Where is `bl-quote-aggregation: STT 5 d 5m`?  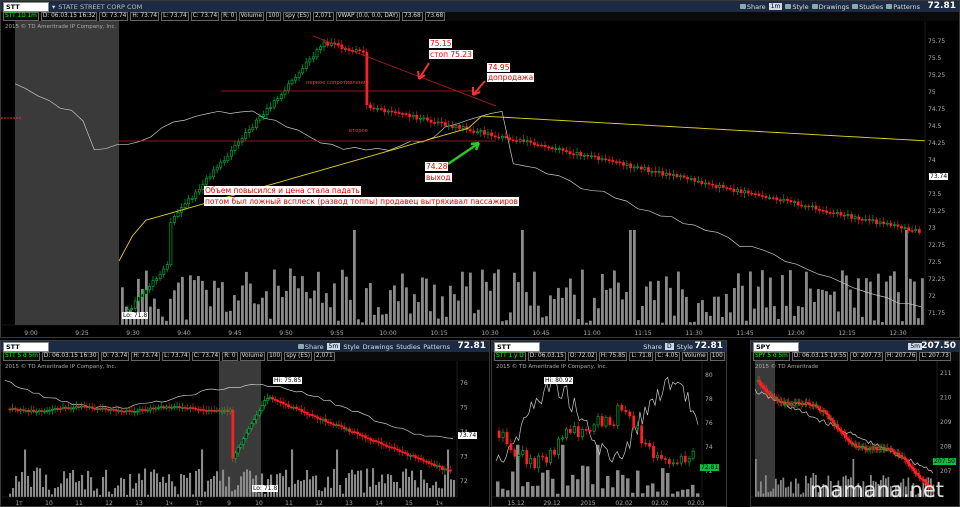
bl-quote-aggregation: STT 5 d 5m is located at coordinates (21, 356).